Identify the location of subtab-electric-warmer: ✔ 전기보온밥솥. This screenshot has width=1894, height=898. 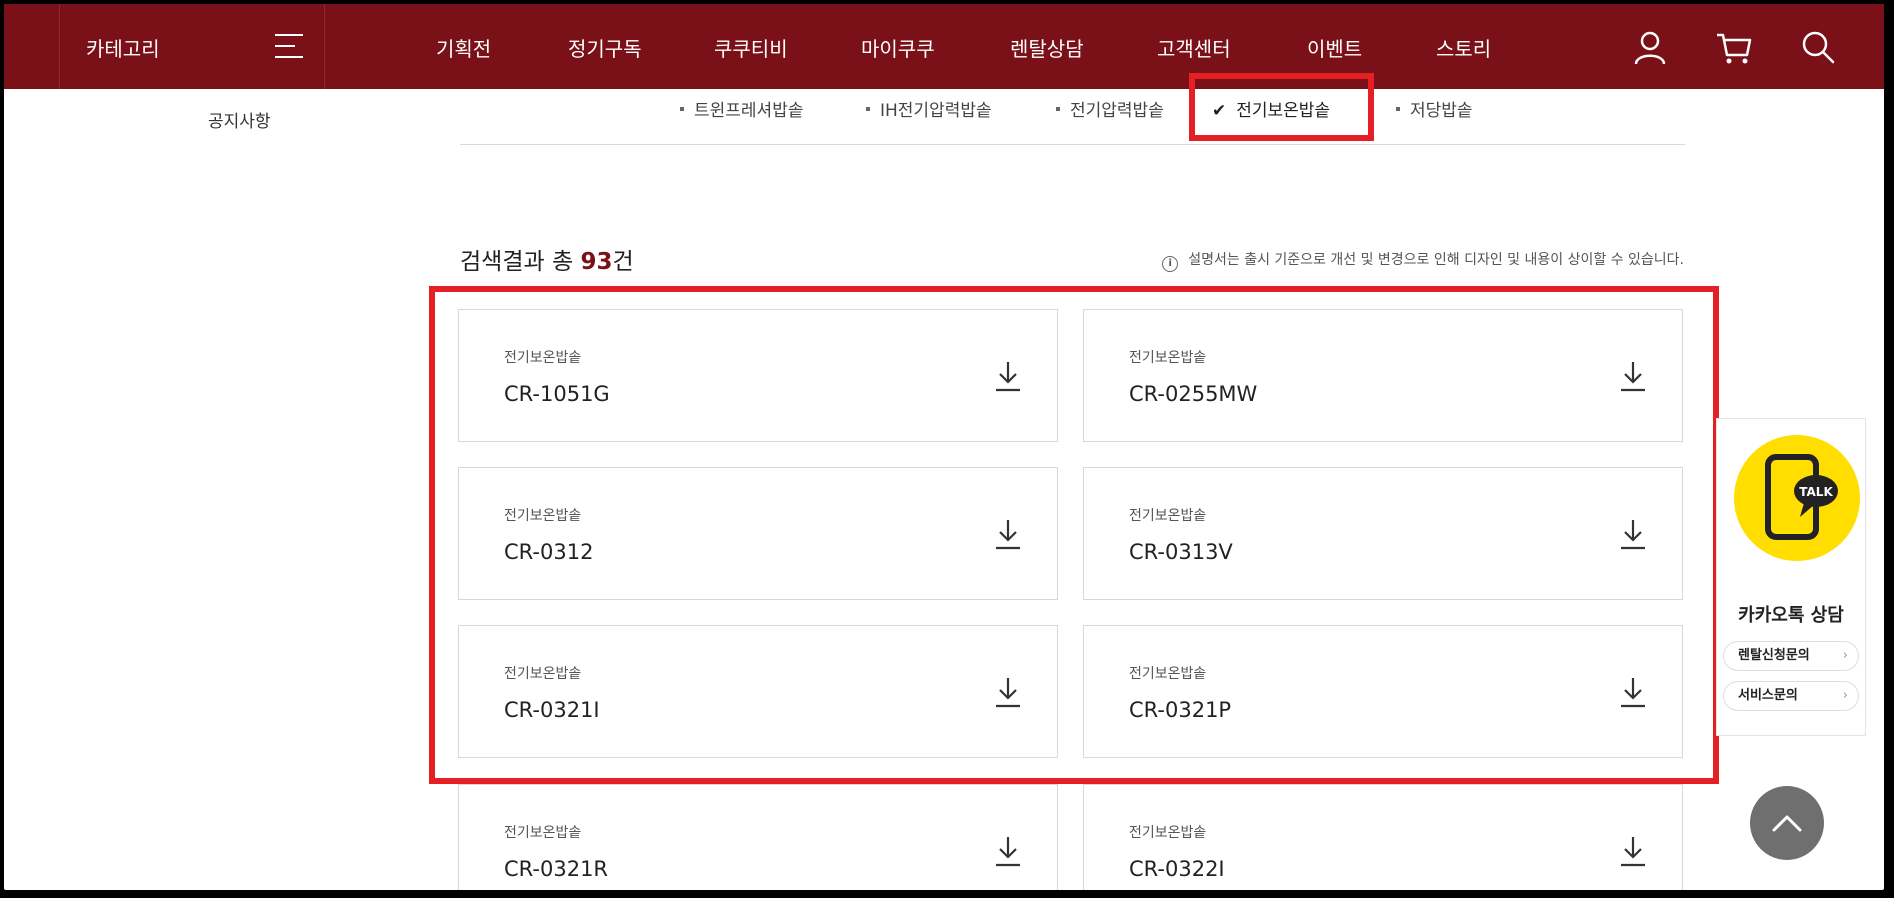
(1271, 108).